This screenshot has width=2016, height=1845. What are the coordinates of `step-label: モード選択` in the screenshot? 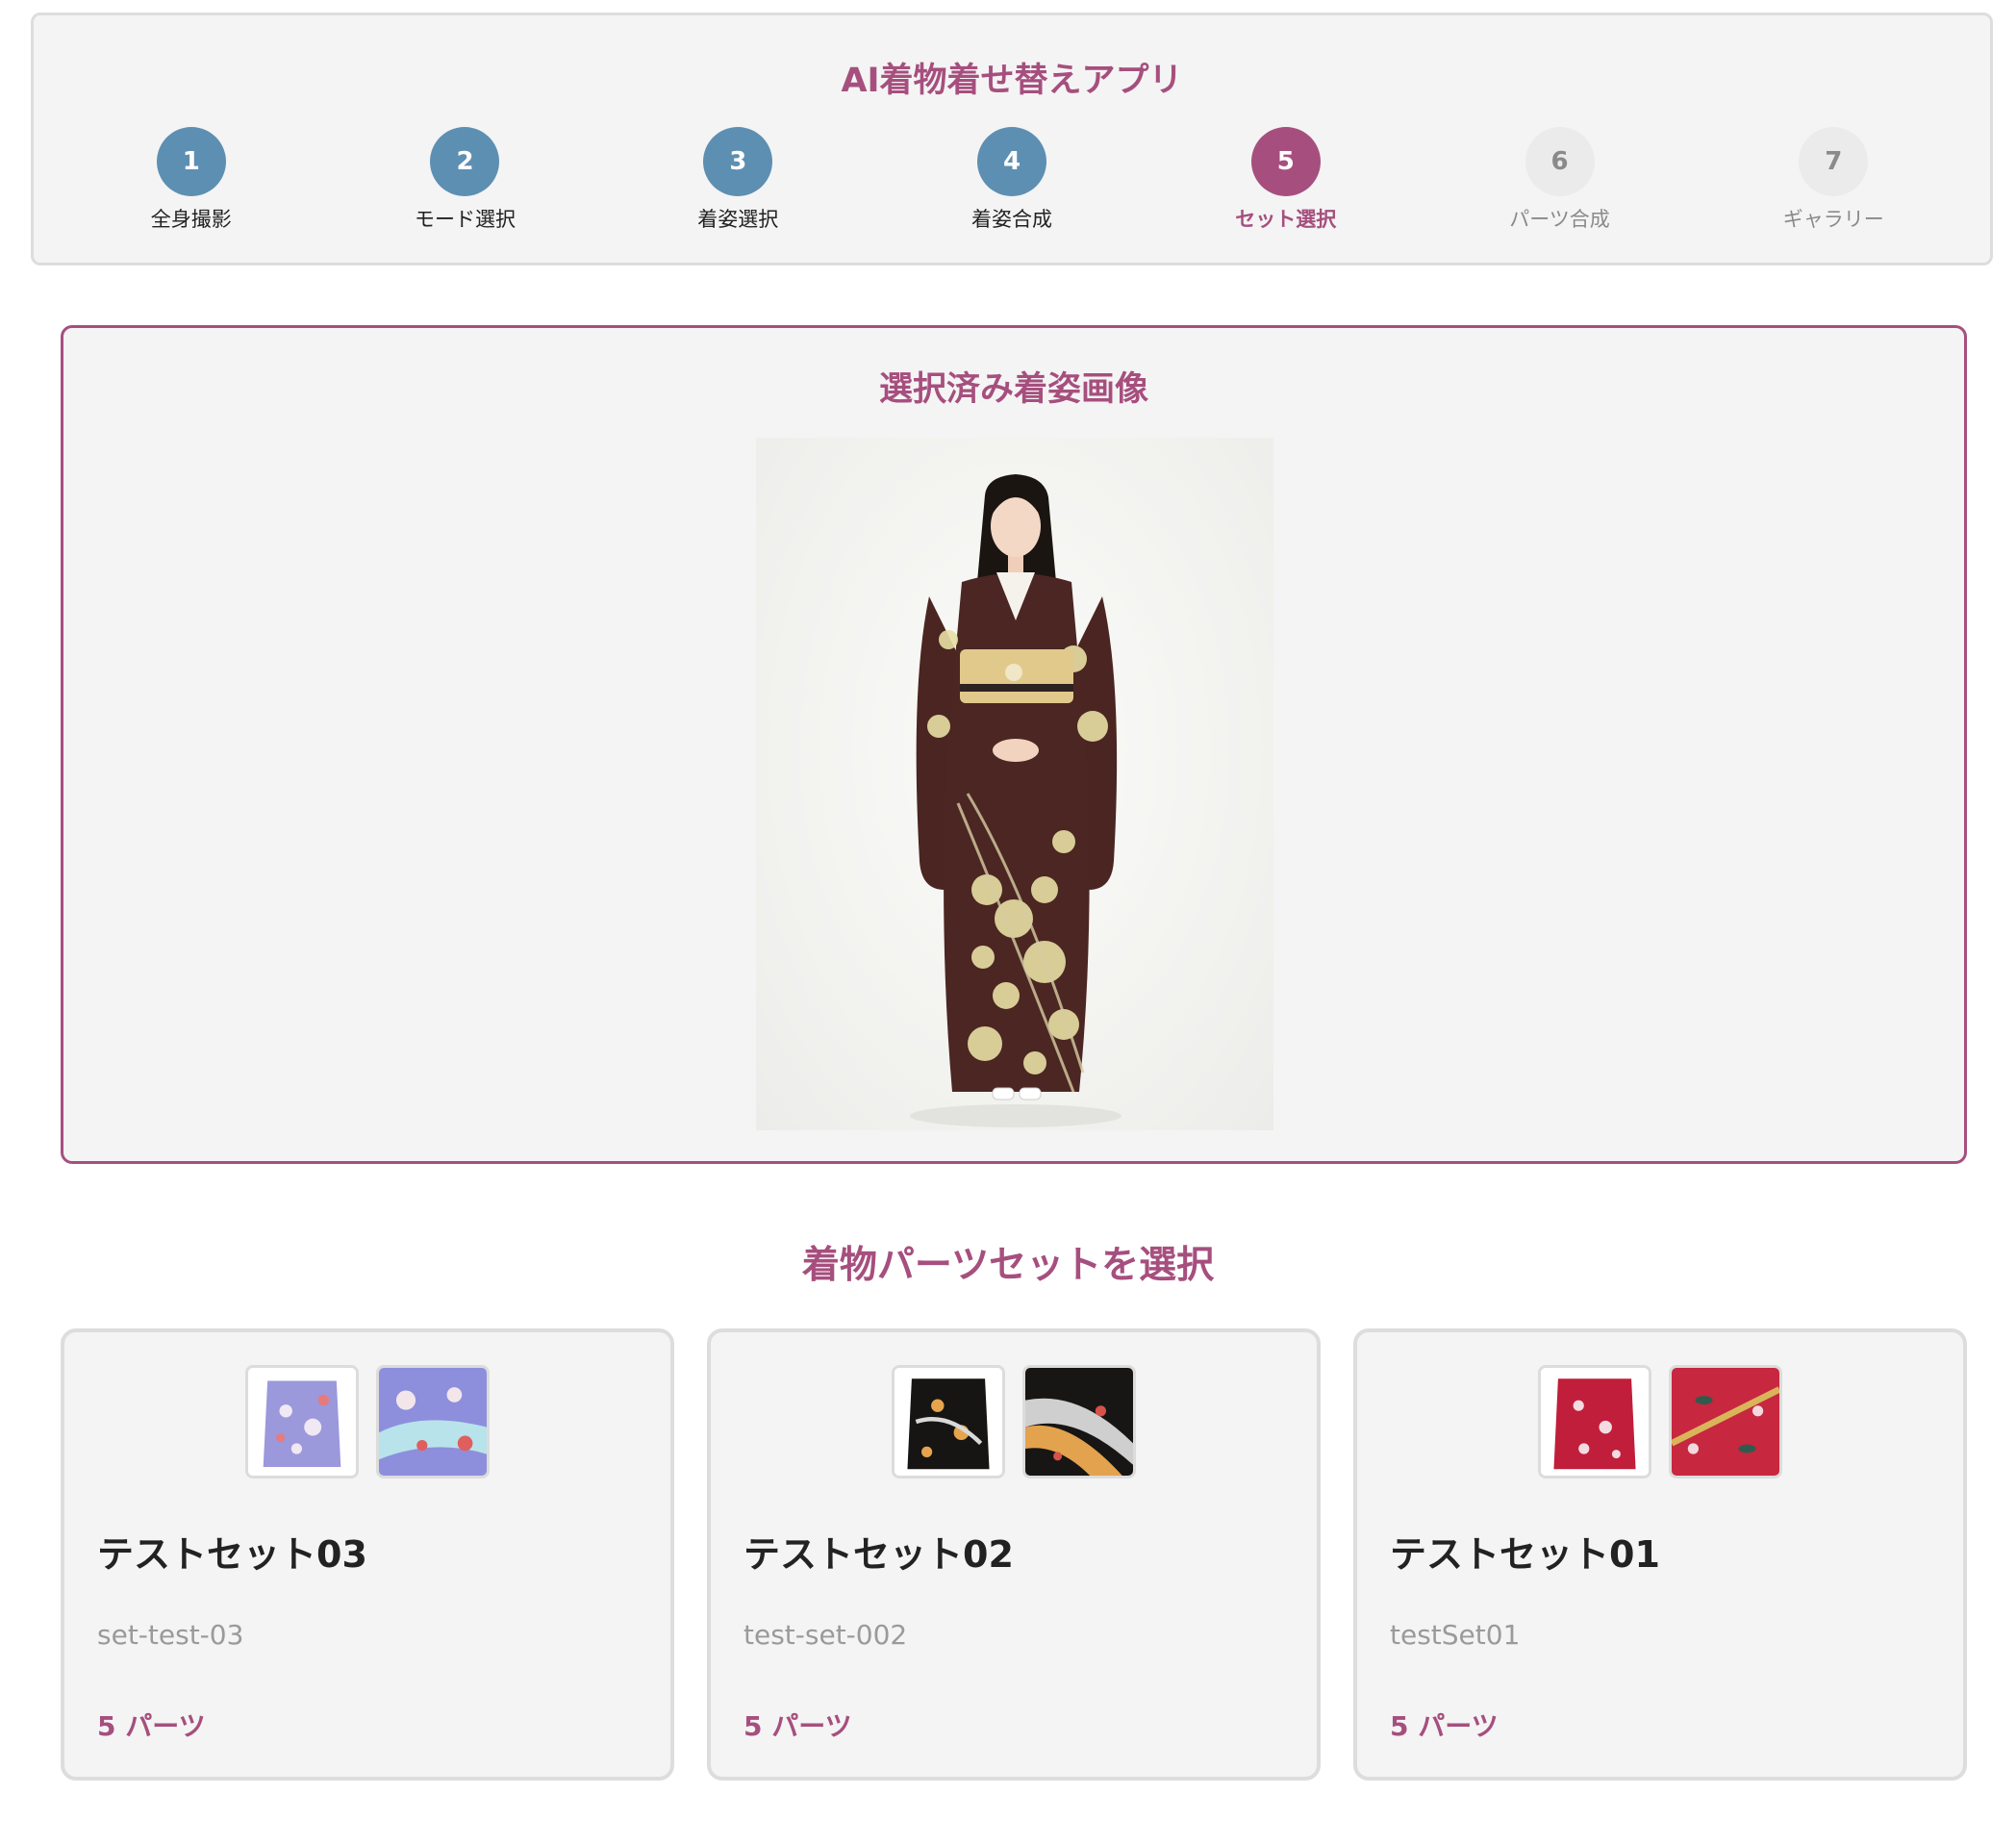 It's located at (465, 219).